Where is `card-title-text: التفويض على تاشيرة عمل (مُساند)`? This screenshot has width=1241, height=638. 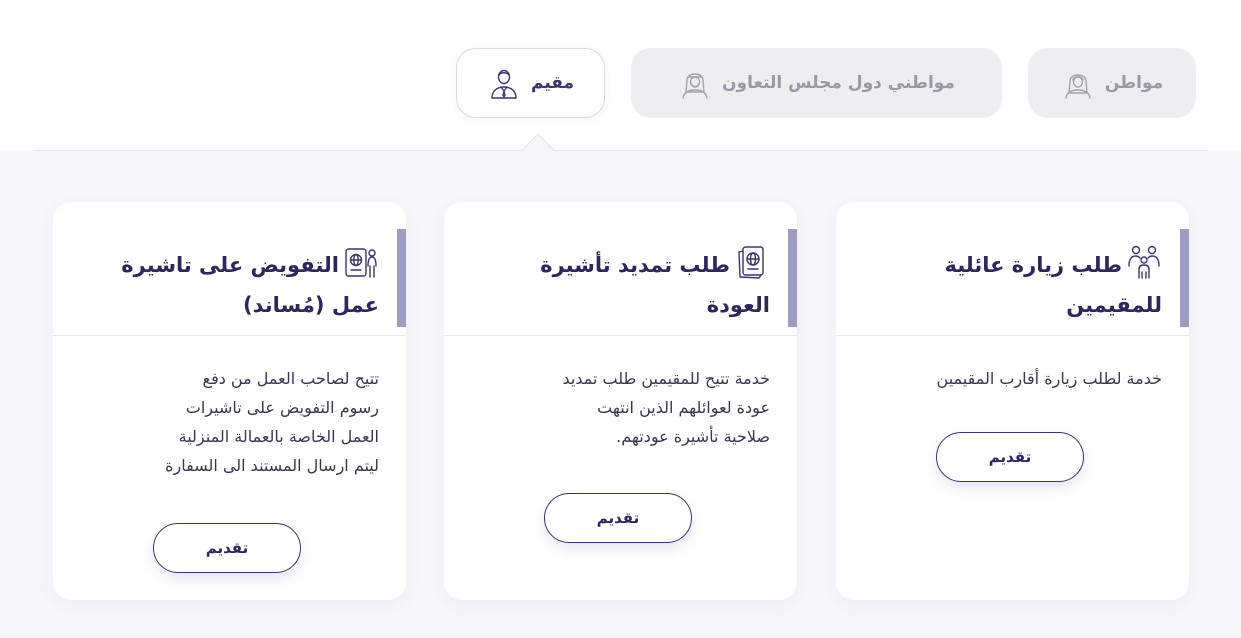 card-title-text: التفويض على تاشيرة عمل (مُساند) is located at coordinates (250, 285).